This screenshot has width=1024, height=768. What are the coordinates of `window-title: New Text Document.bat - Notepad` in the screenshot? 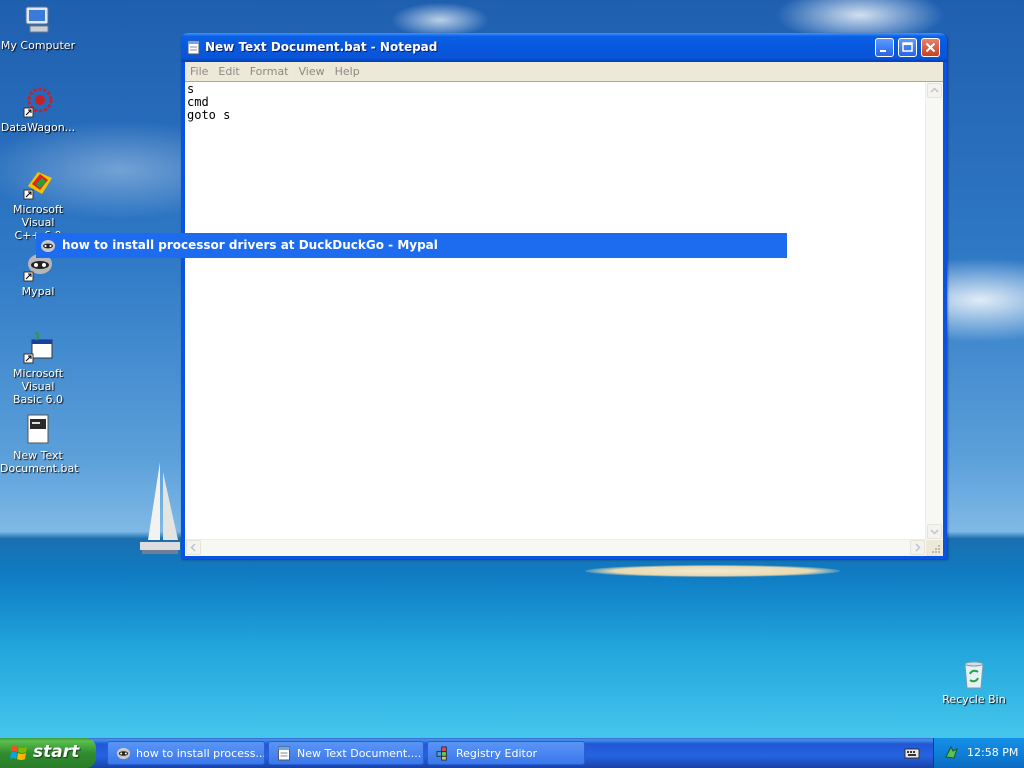 It's located at (321, 47).